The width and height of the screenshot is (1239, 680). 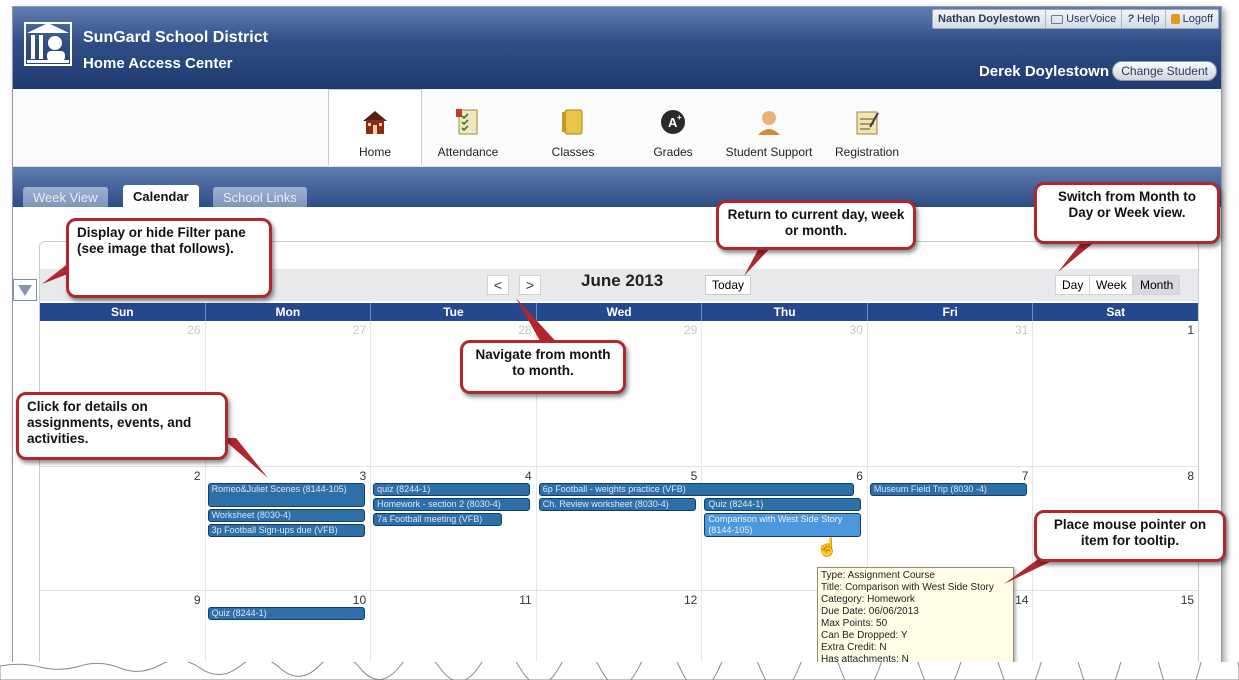 What do you see at coordinates (452, 489) in the screenshot?
I see `calendar-event: quiz (8244-1)` at bounding box center [452, 489].